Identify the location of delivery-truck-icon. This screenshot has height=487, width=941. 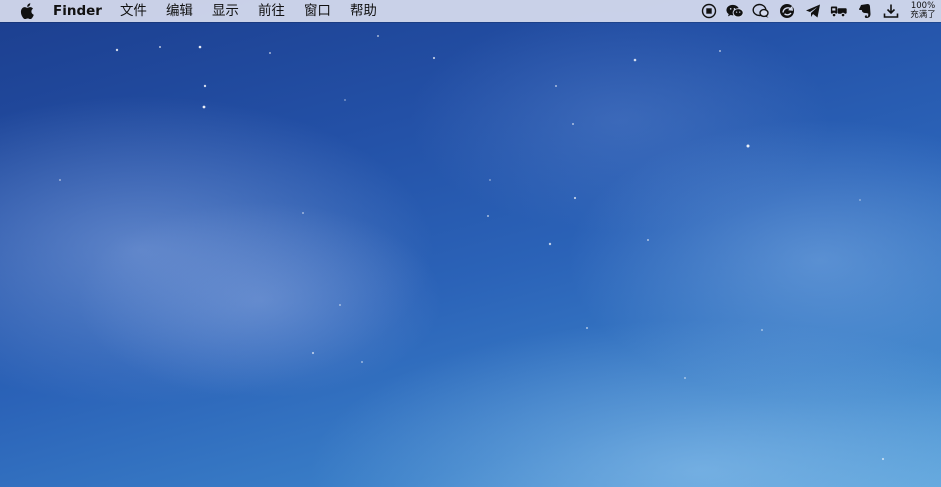
(839, 11).